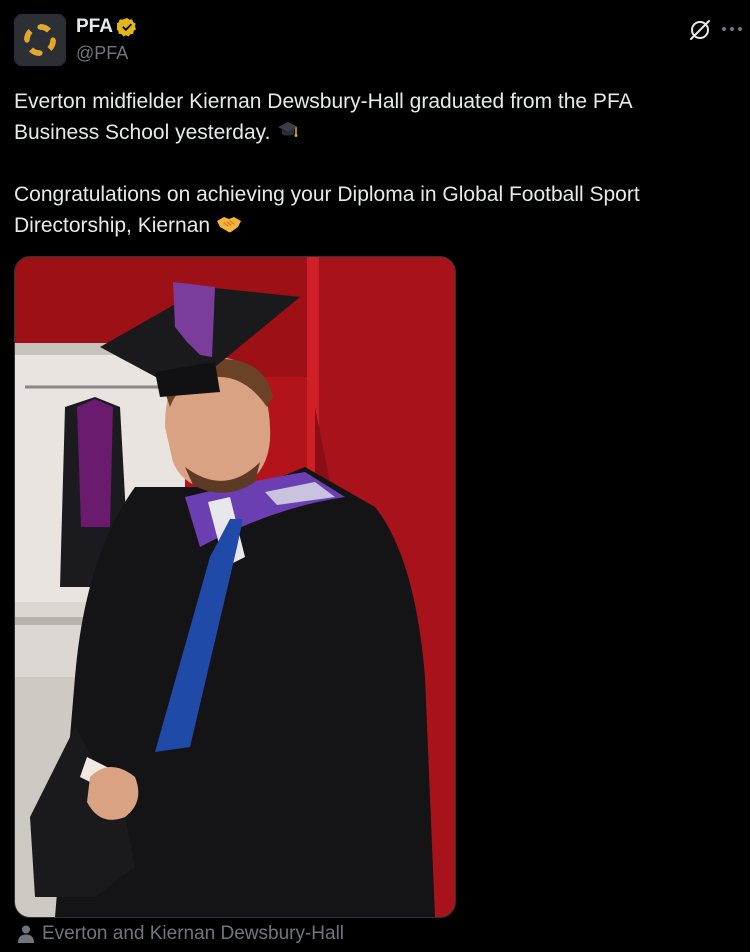  What do you see at coordinates (193, 934) in the screenshot?
I see `tagged-users-text: Everton and Kiernan Dewsbury-Hall` at bounding box center [193, 934].